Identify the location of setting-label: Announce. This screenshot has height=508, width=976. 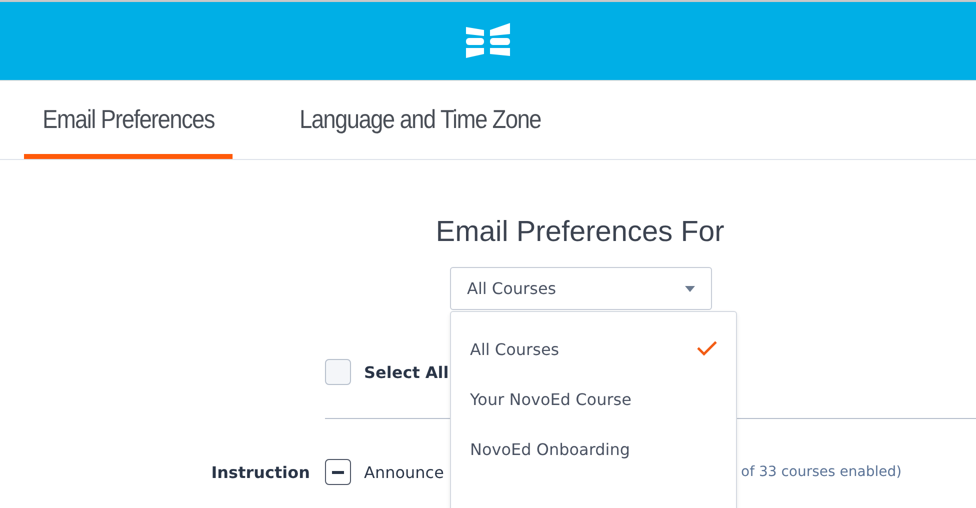
(404, 472).